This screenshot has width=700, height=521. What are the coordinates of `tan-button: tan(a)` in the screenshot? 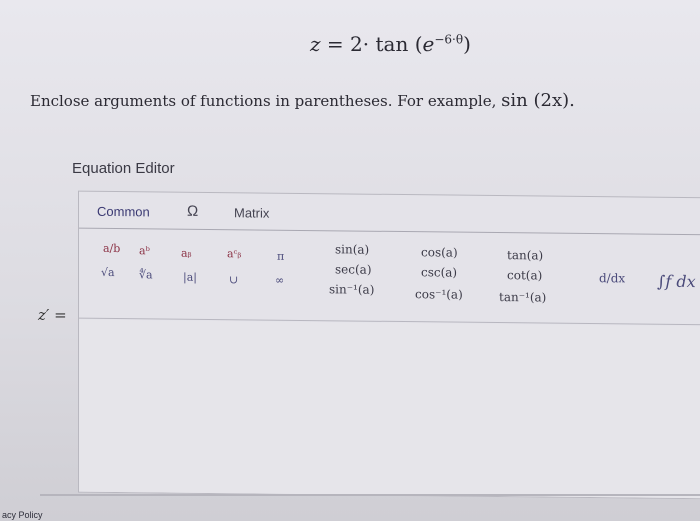 It's located at (525, 255).